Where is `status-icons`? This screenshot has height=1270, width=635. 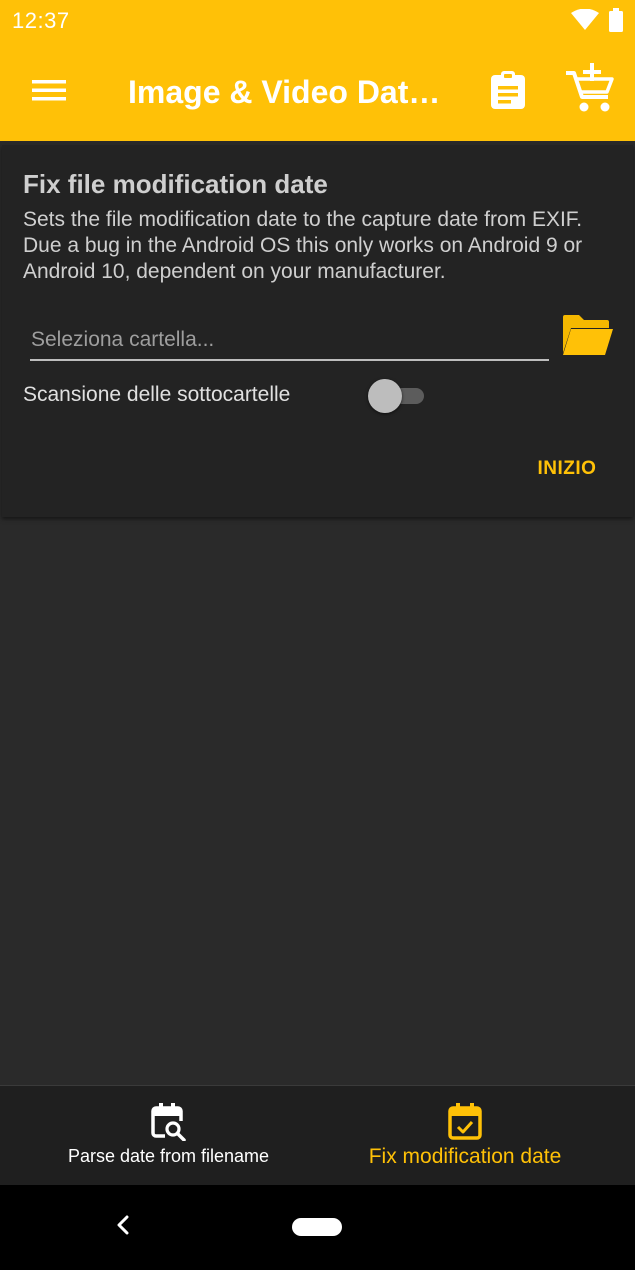
status-icons is located at coordinates (597, 22).